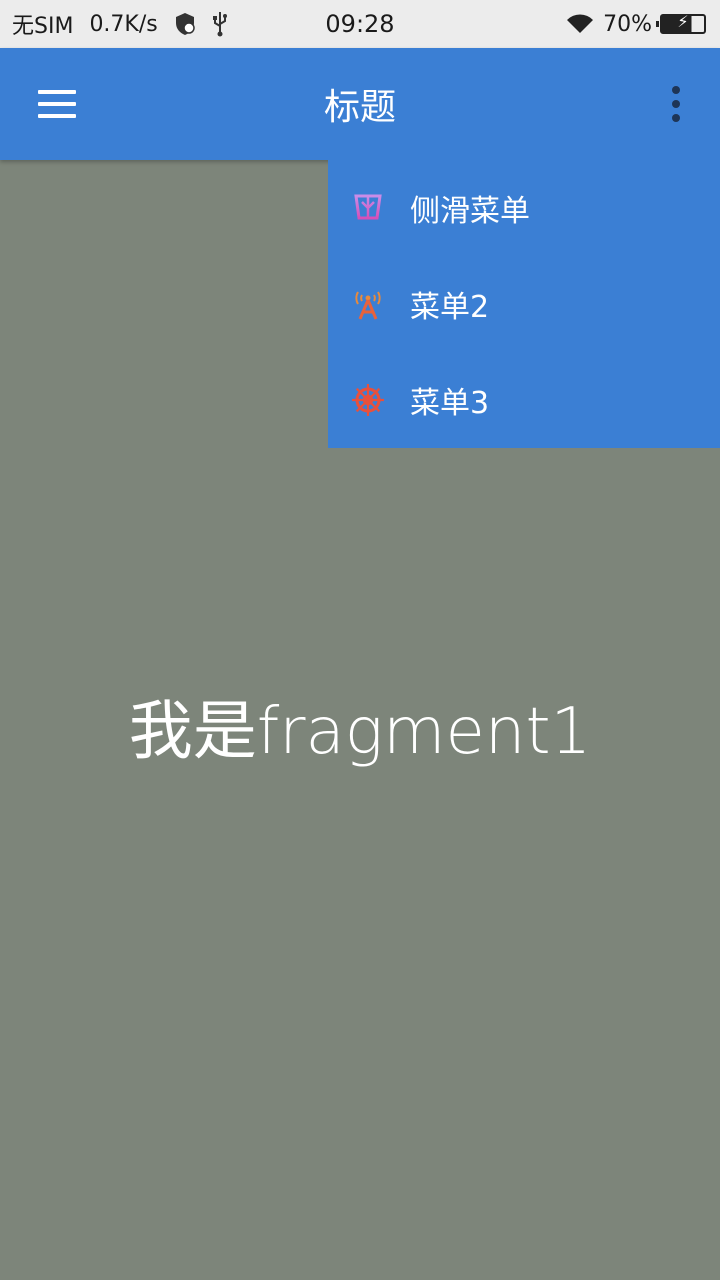 The image size is (720, 1280). Describe the element at coordinates (580, 24) in the screenshot. I see `wifi-icon` at that location.